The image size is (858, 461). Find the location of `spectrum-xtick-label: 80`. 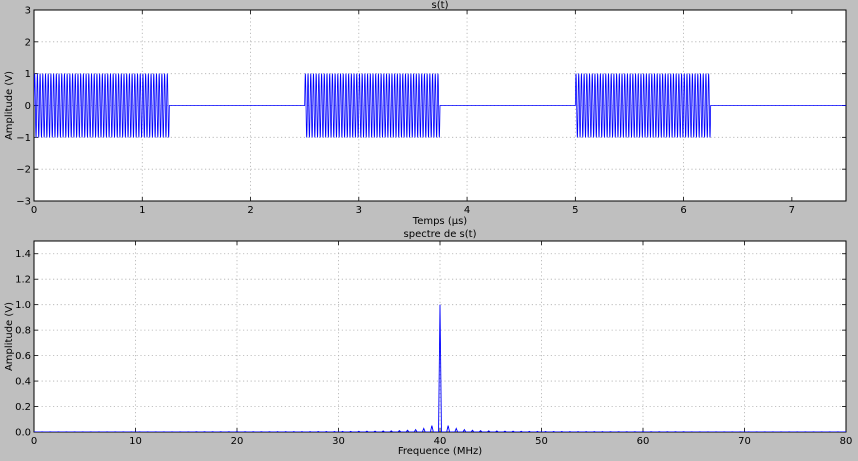

spectrum-xtick-label: 80 is located at coordinates (846, 441).